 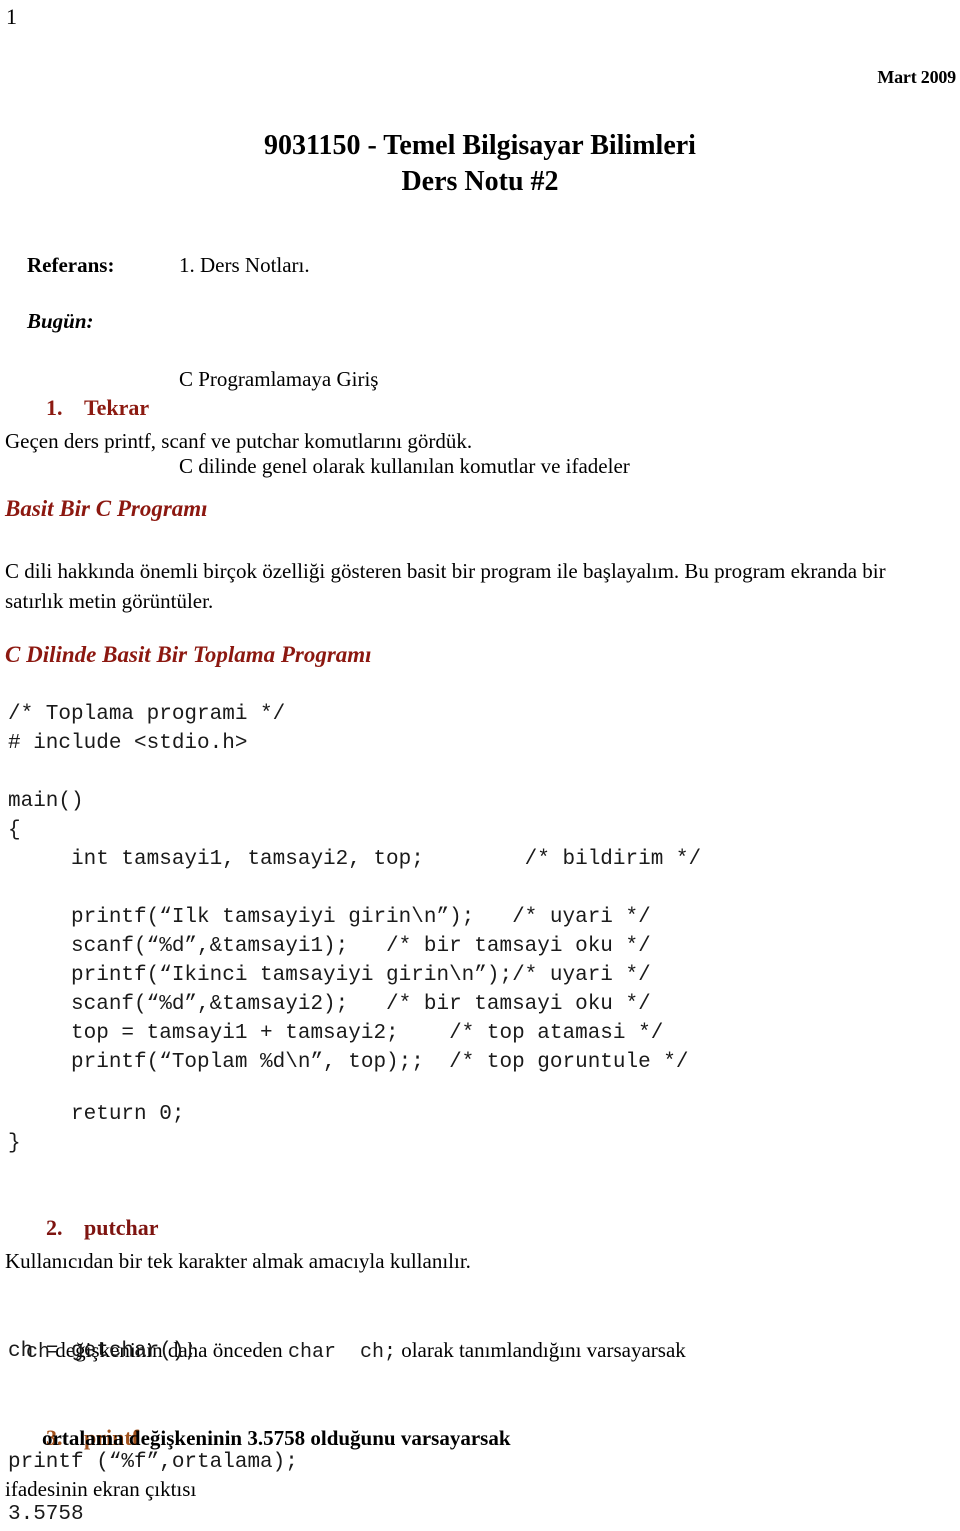 I want to click on title-line-2: Ders Notu #2, so click(x=480, y=181).